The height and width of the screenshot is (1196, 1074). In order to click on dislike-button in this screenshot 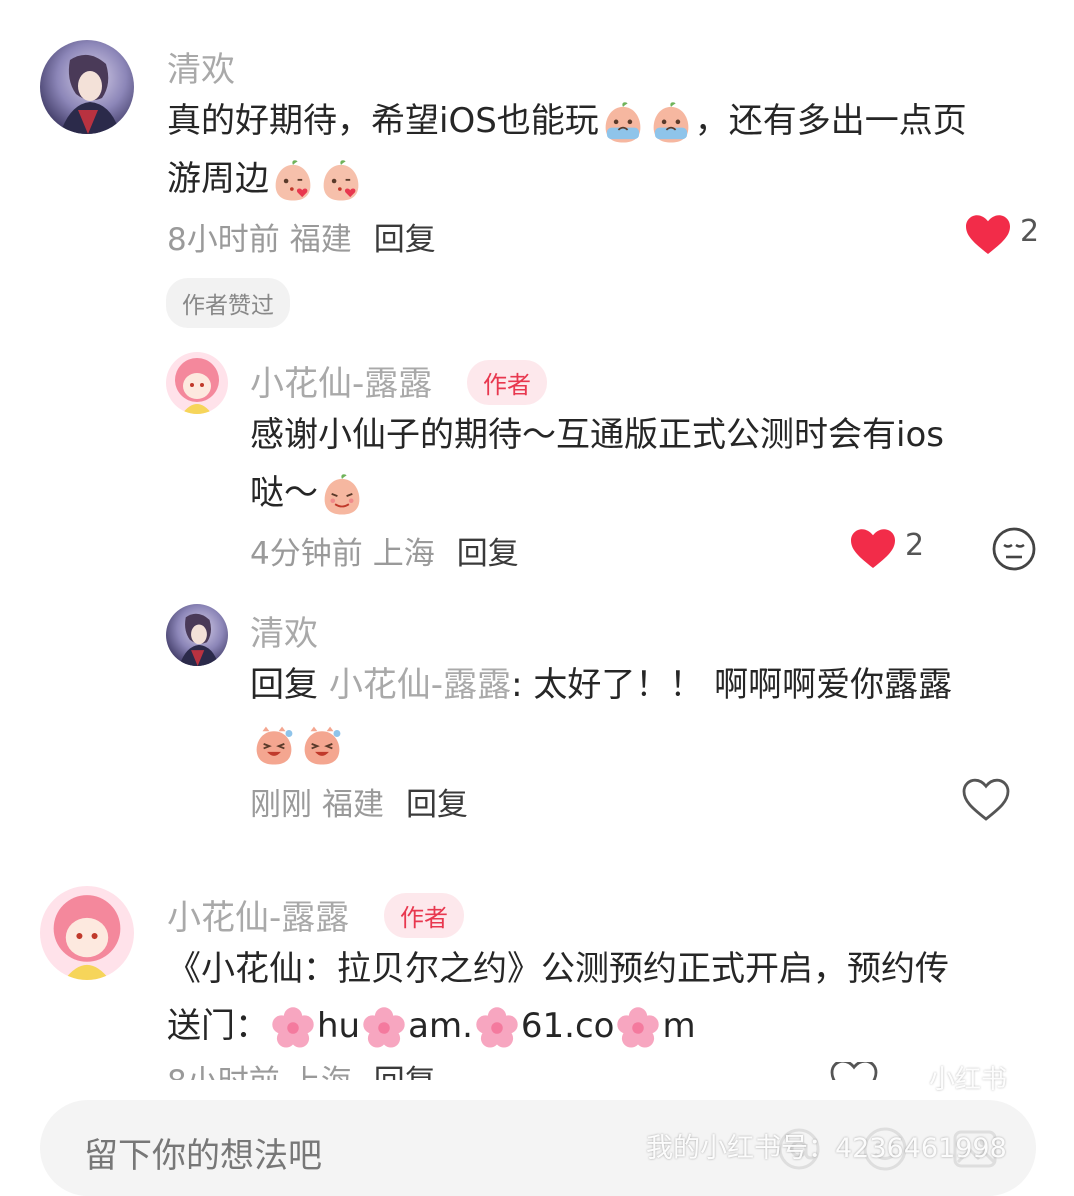, I will do `click(1014, 549)`.